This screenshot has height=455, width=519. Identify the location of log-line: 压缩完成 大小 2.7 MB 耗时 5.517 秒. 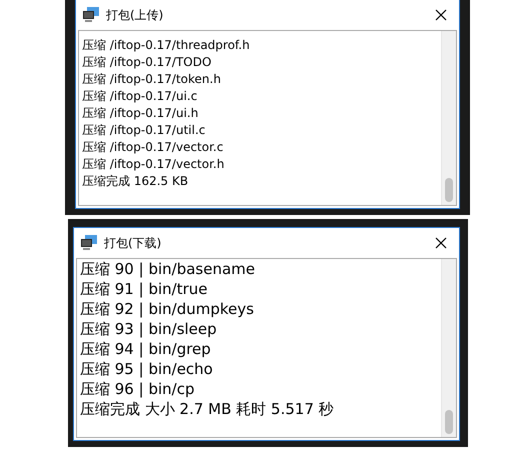
(207, 409).